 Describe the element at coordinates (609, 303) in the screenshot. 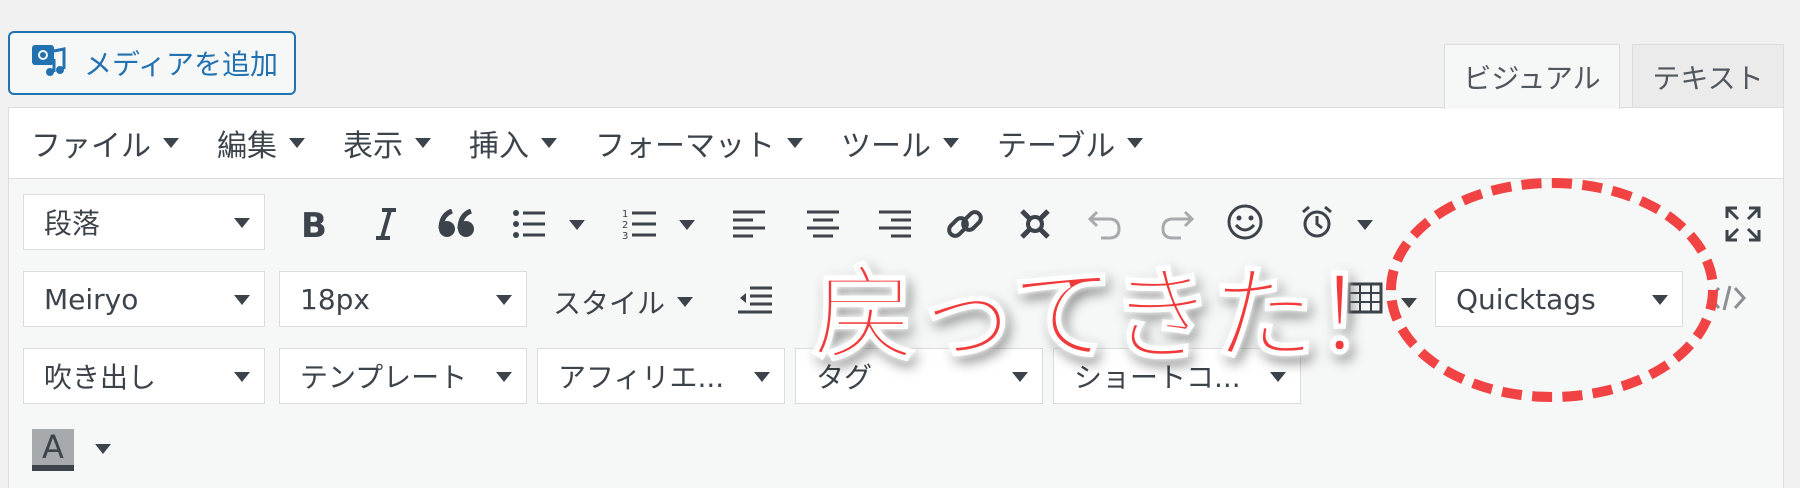

I see `style-label: スタイル` at that location.